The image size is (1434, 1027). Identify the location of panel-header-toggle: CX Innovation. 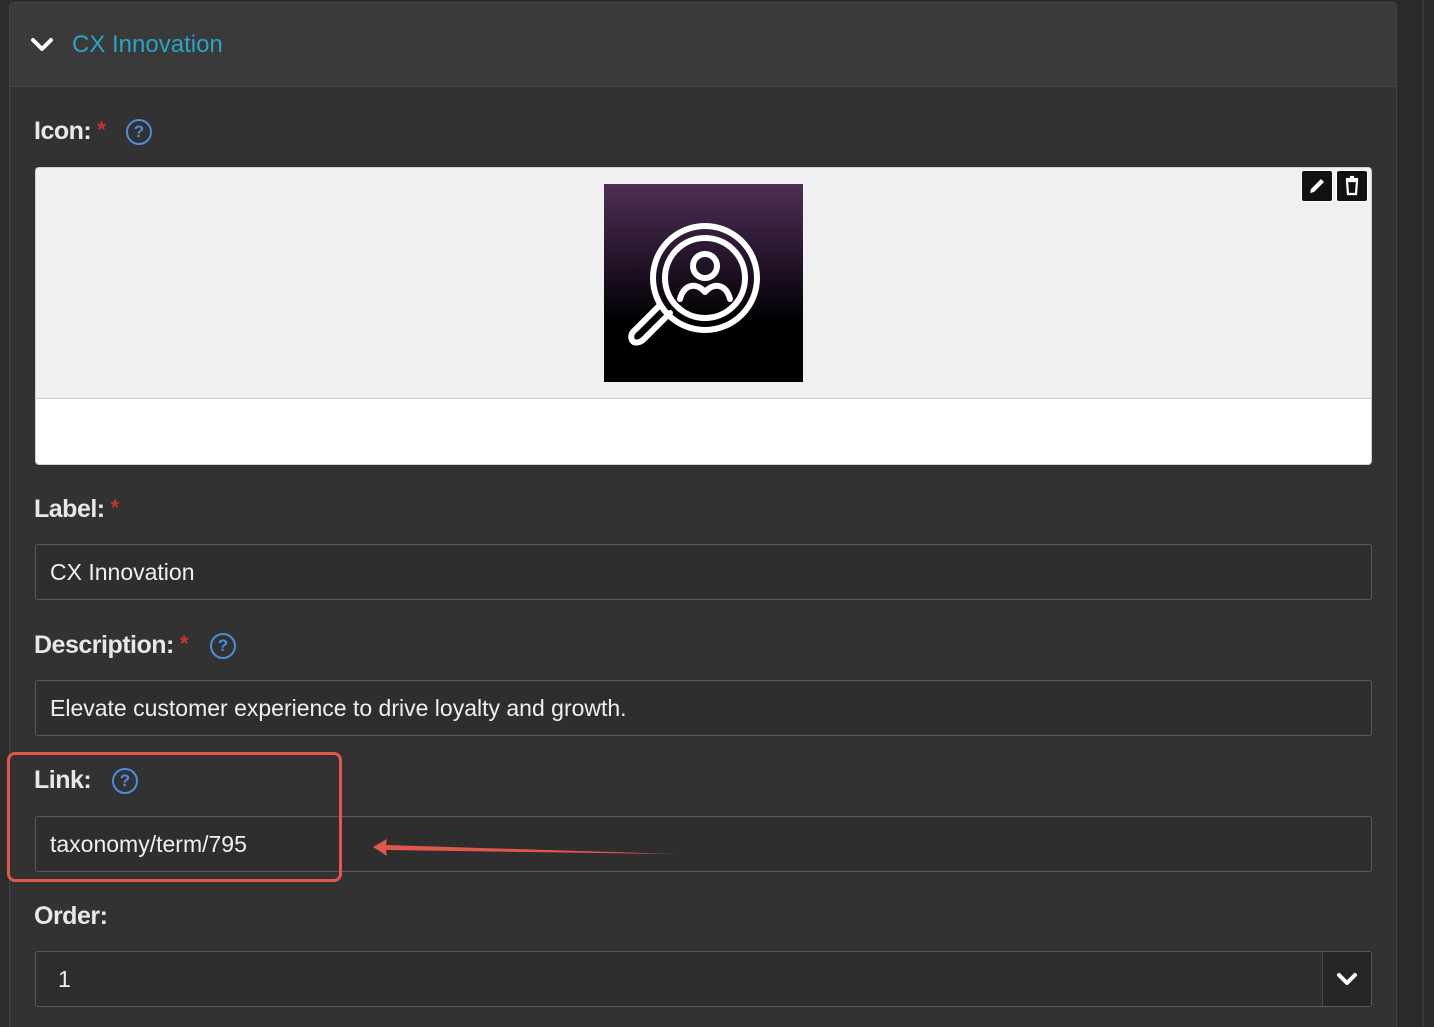
(703, 45).